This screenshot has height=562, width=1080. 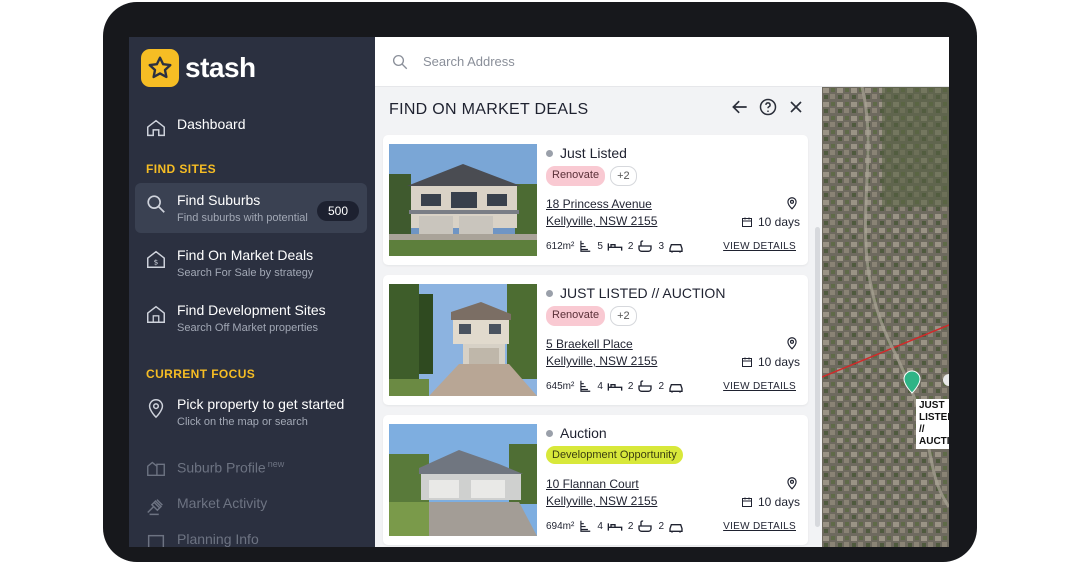 What do you see at coordinates (222, 503) in the screenshot?
I see `sidebar-item-label: Market Activity` at bounding box center [222, 503].